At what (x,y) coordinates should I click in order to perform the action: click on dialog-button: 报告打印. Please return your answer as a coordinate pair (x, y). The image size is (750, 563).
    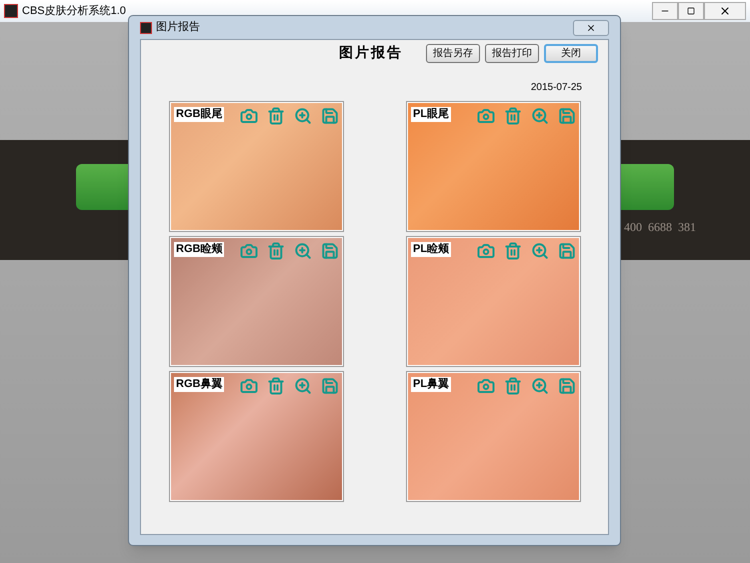
    Looking at the image, I should click on (512, 53).